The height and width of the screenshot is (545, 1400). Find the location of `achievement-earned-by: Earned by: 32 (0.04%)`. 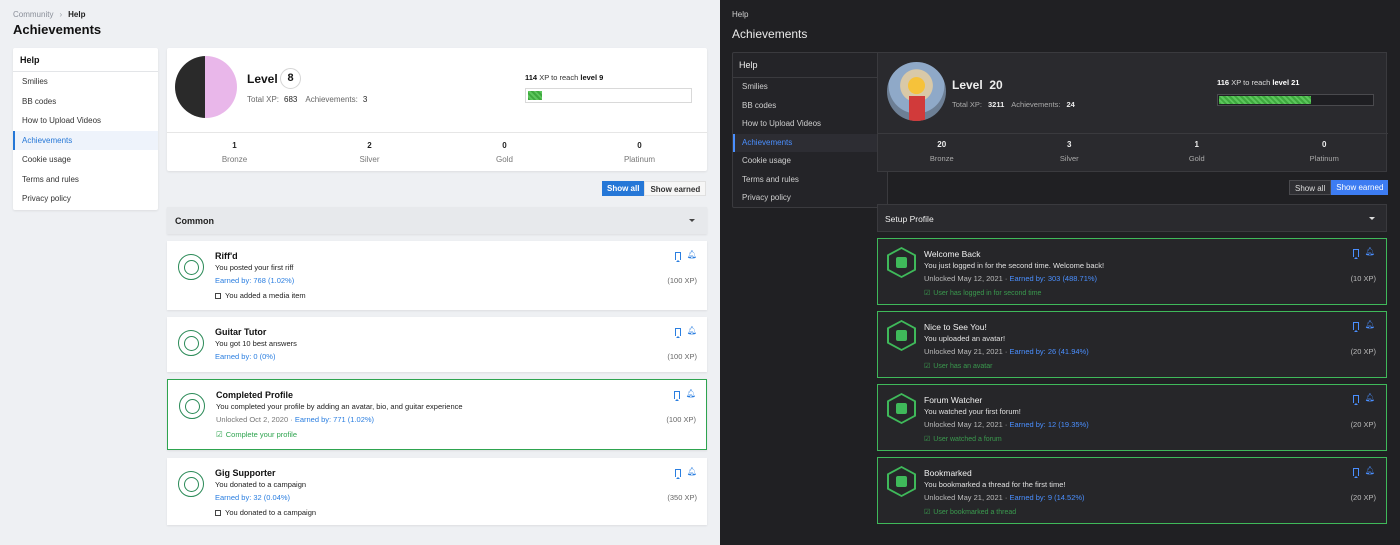

achievement-earned-by: Earned by: 32 (0.04%) is located at coordinates (252, 497).